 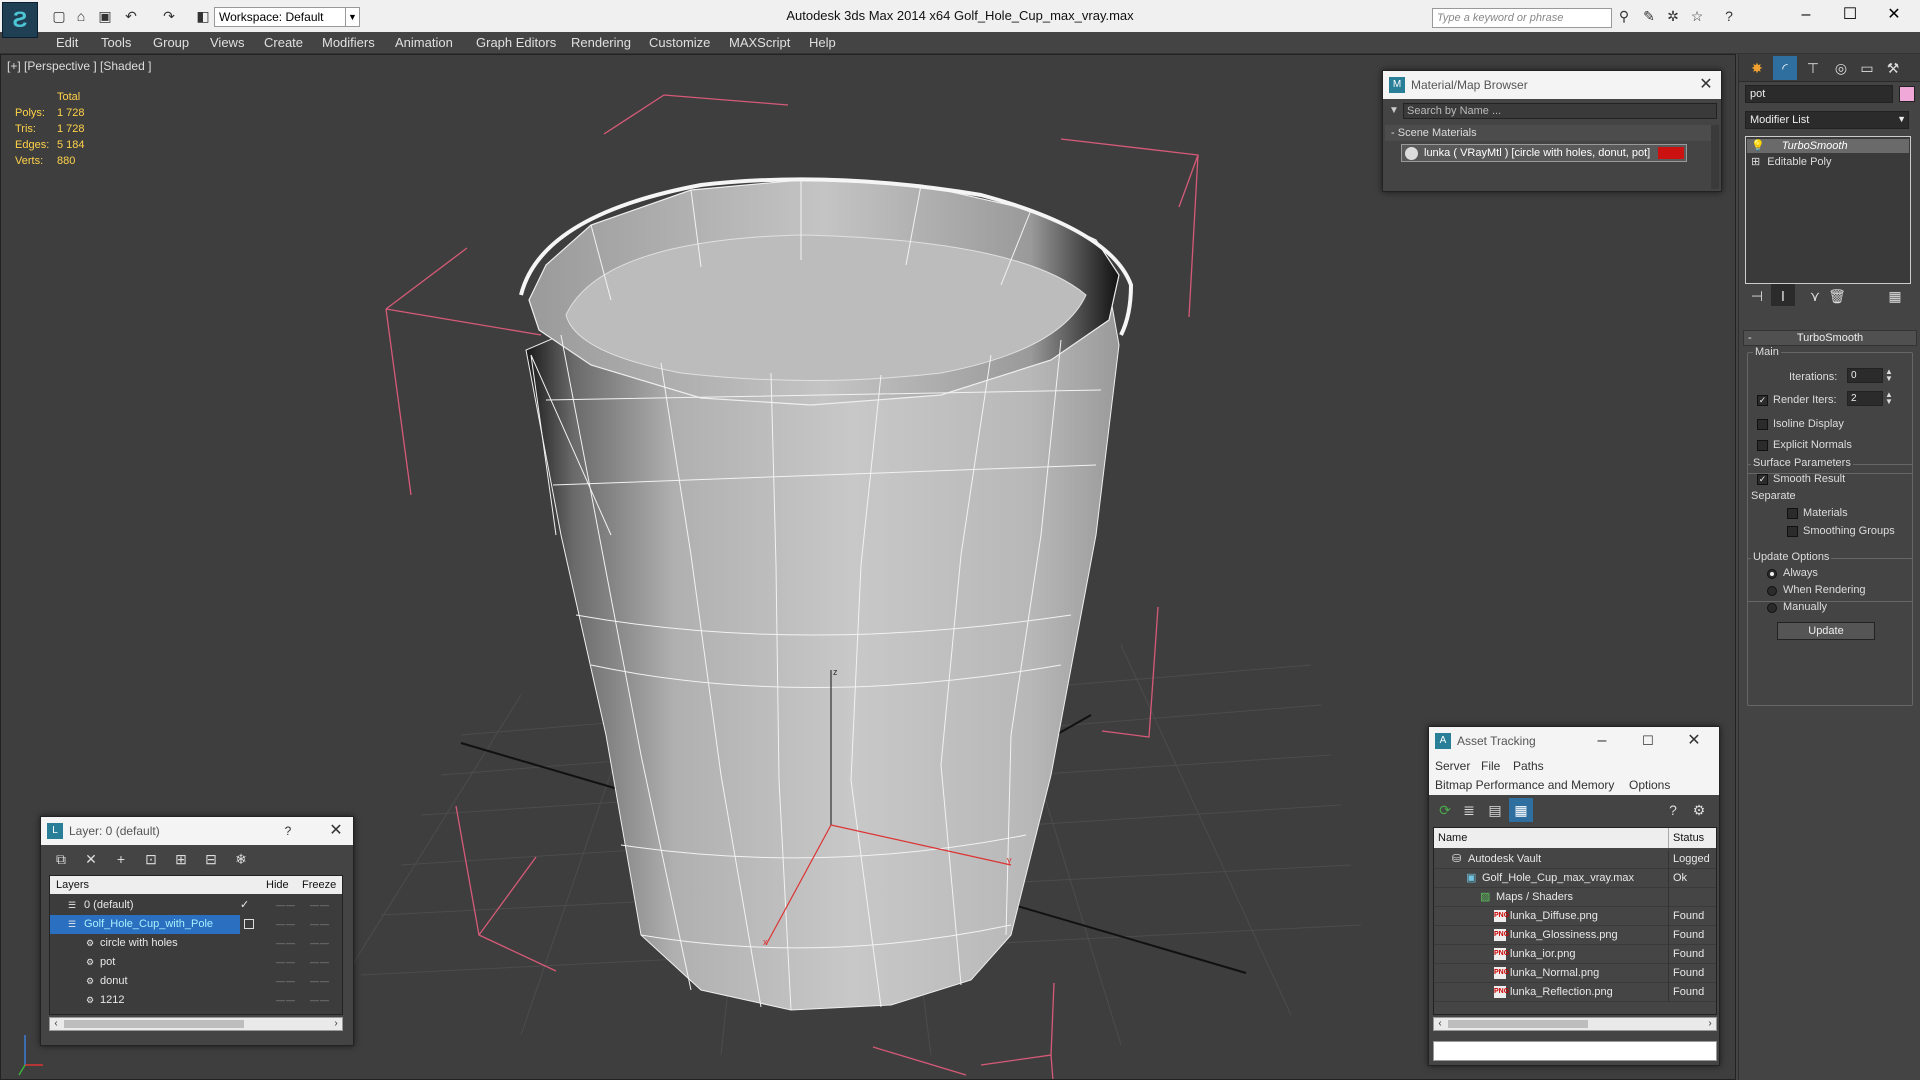 What do you see at coordinates (1469, 810) in the screenshot?
I see `list-view-icon: ≣` at bounding box center [1469, 810].